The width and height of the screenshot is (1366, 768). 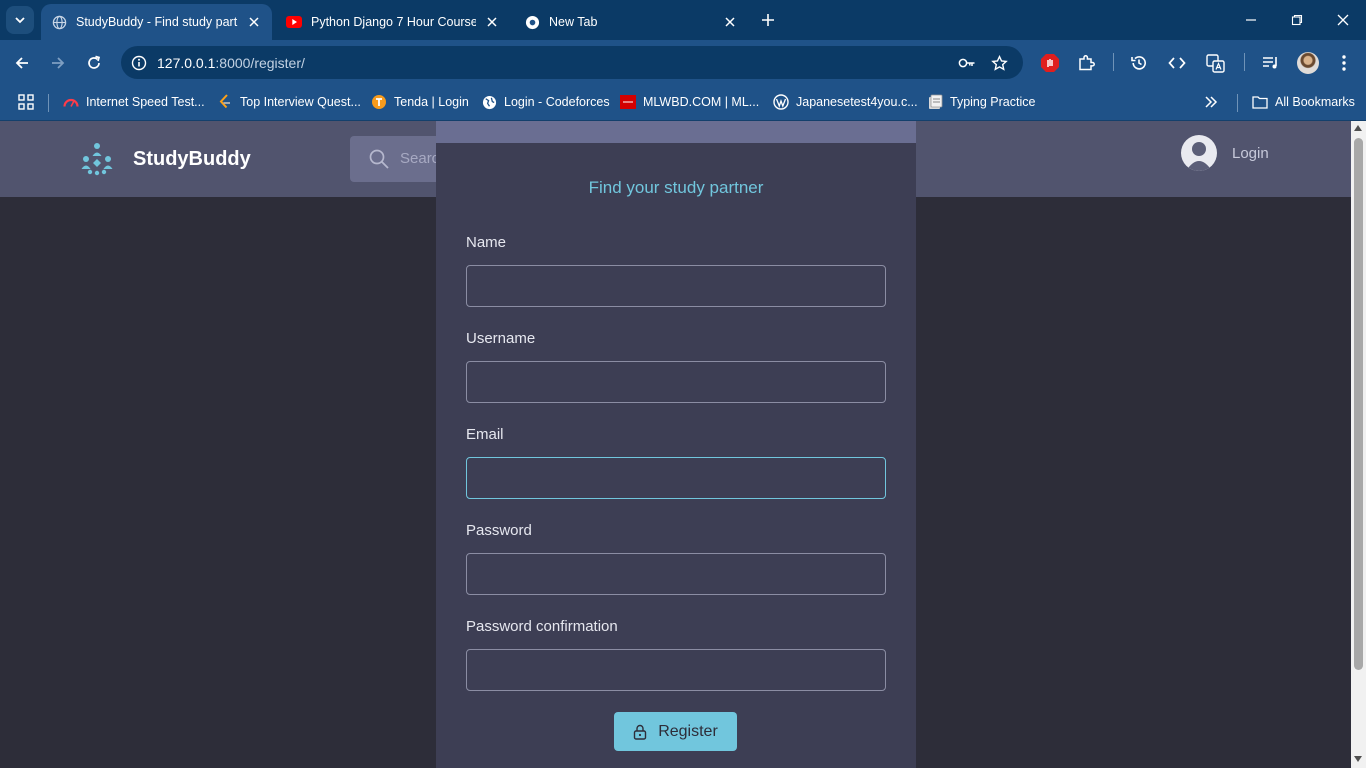 I want to click on bookmark-label: All Bookmarks, so click(x=1315, y=102).